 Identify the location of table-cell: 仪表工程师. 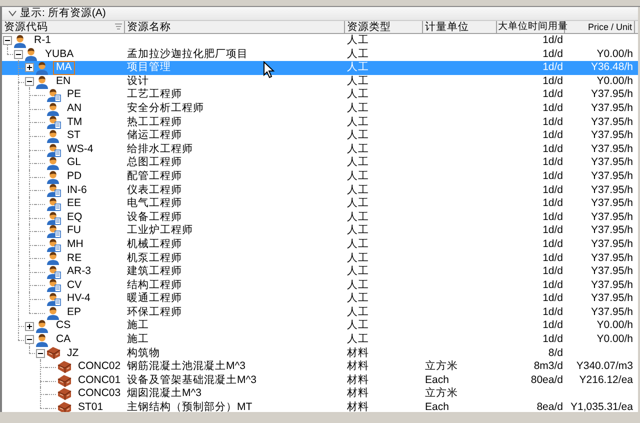
(154, 190).